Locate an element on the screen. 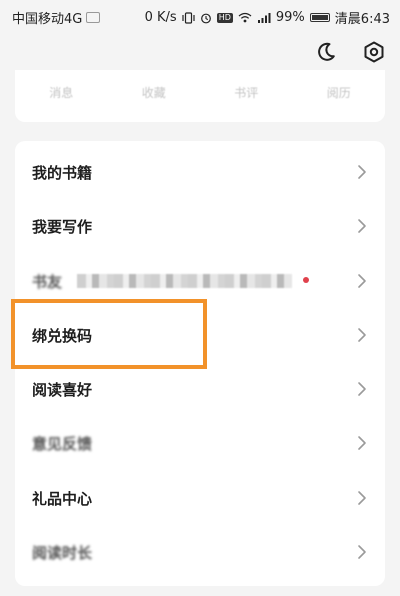 Image resolution: width=400 pixels, height=596 pixels. menu-item-feedback: 意见反馈 is located at coordinates (200, 443).